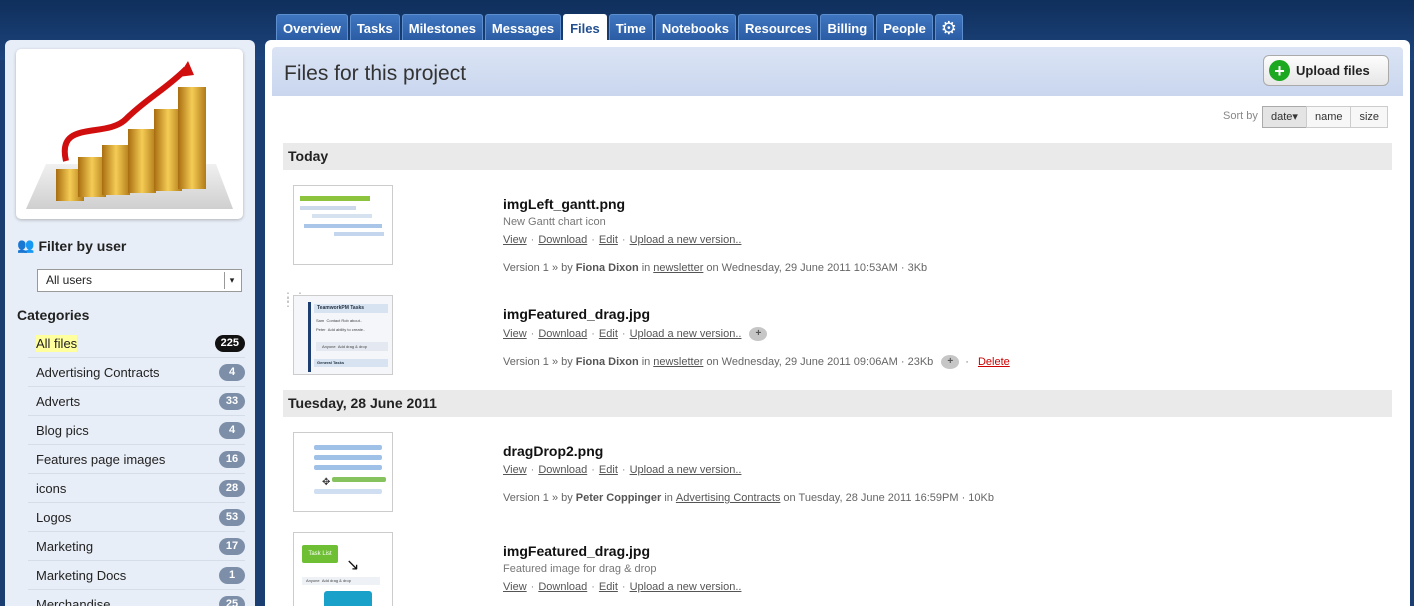  What do you see at coordinates (523, 27) in the screenshot?
I see `tab-messages: Messages` at bounding box center [523, 27].